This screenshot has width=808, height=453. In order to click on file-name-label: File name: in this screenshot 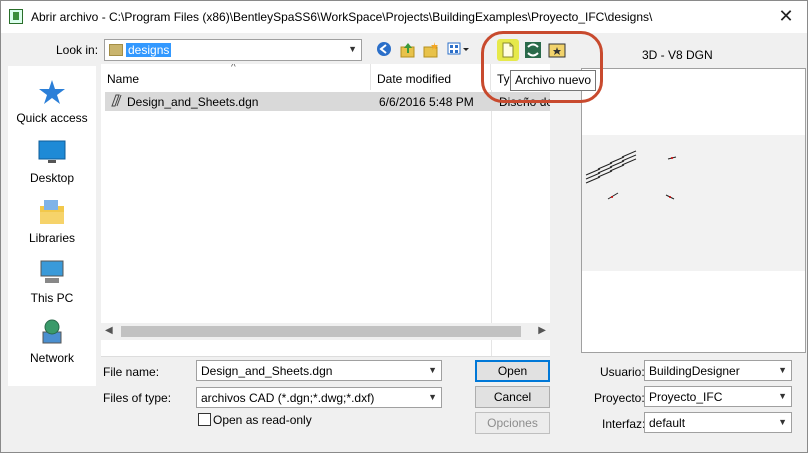, I will do `click(131, 372)`.